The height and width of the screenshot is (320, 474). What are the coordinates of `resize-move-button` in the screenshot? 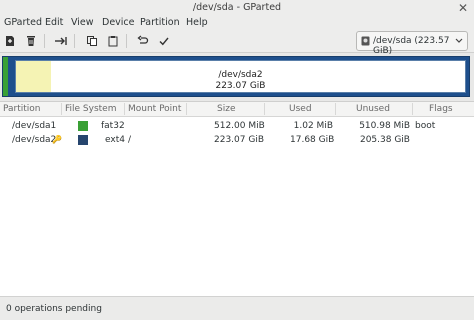 It's located at (61, 41).